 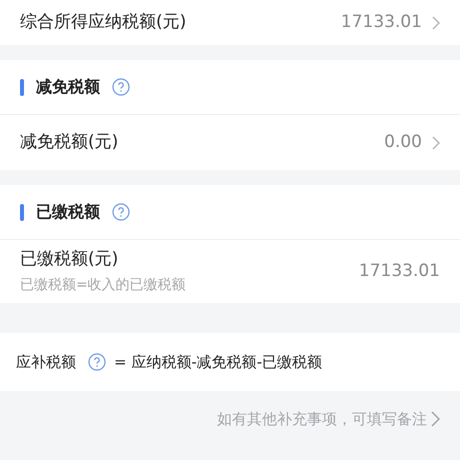 I want to click on row-label: 已缴税额(元), so click(x=70, y=260).